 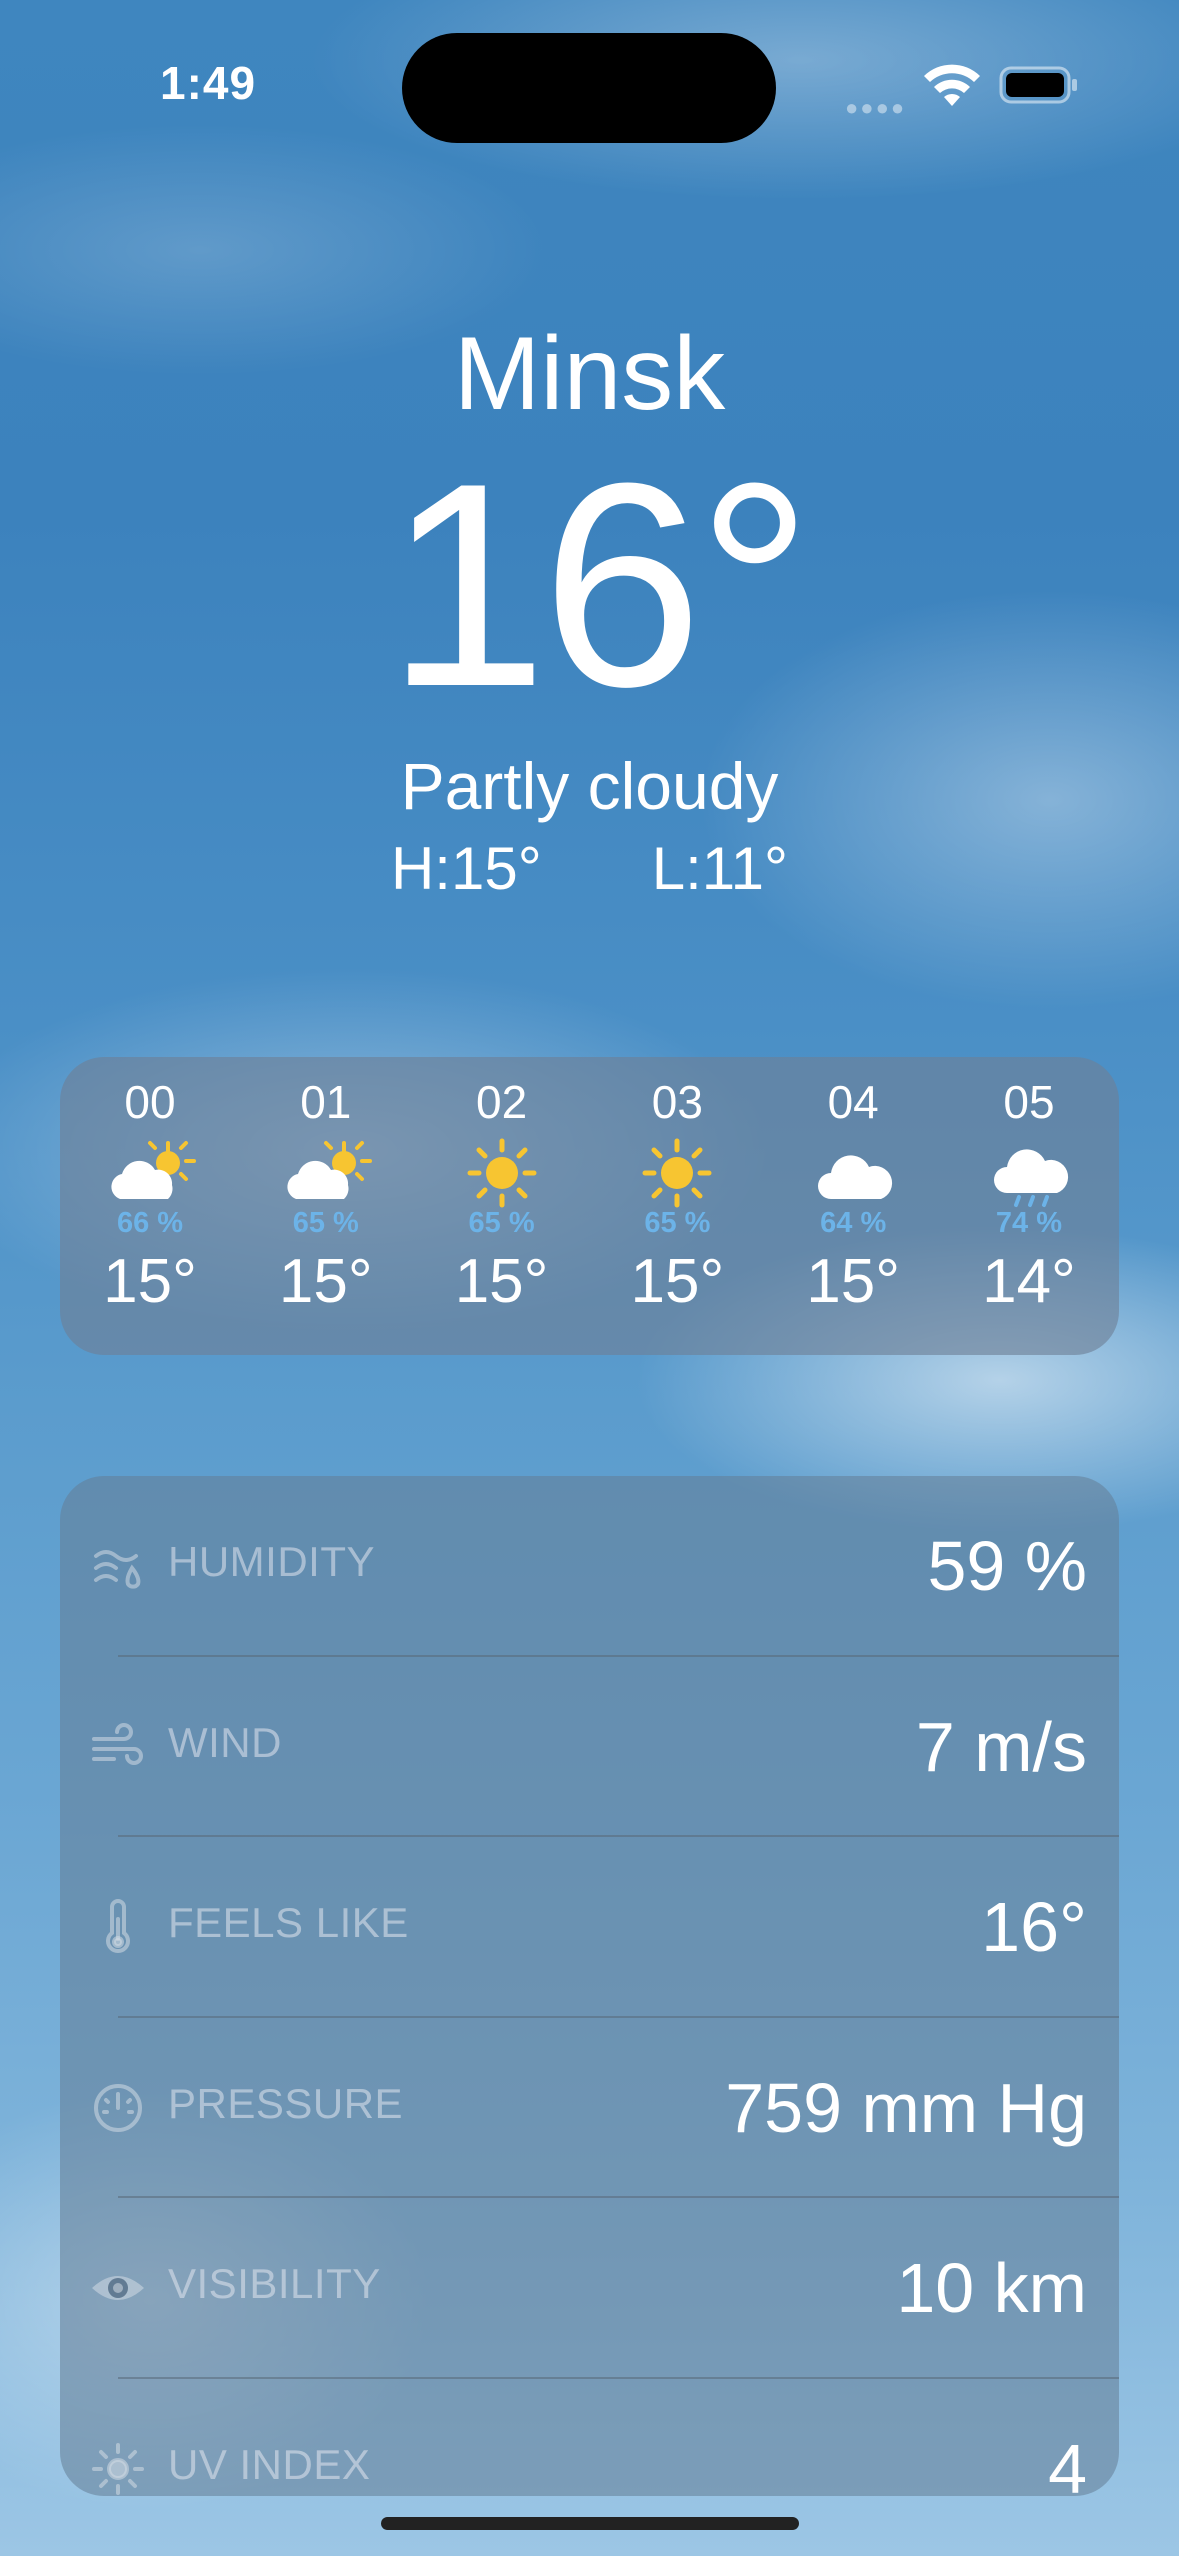 I want to click on detail-label: HUMIDITY, so click(x=271, y=1561).